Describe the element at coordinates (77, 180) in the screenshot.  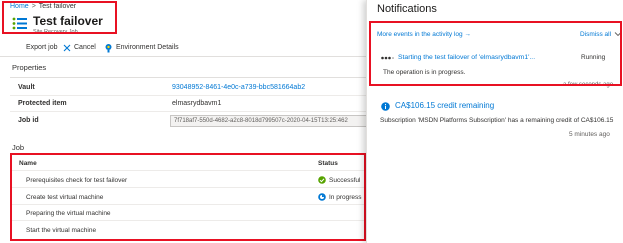
I see `job-step-name: Prerequisites check for test failover` at that location.